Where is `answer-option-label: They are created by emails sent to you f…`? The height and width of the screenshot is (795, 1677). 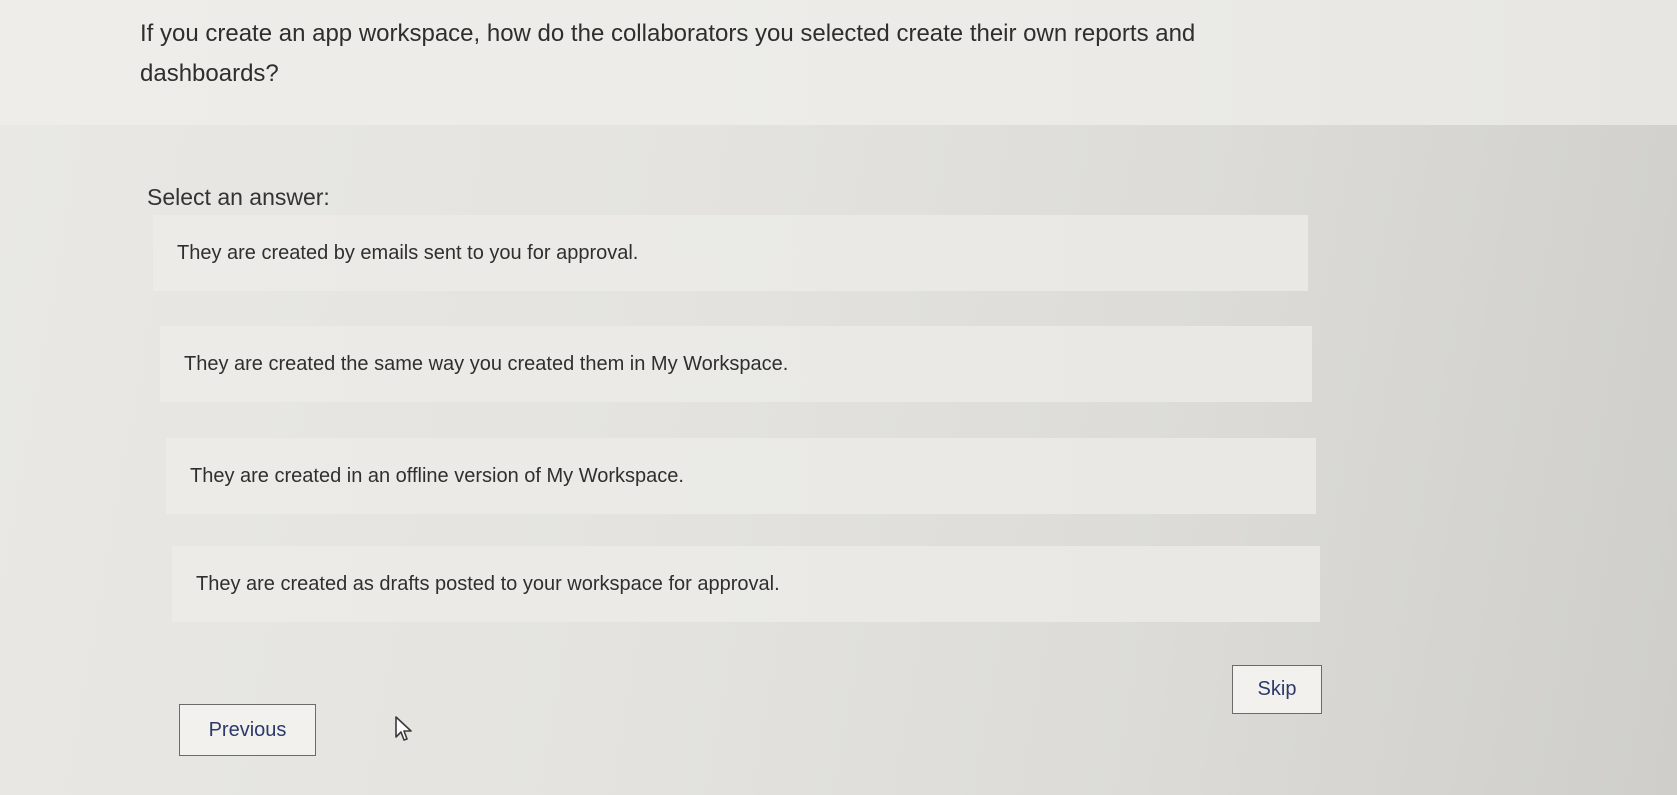 answer-option-label: They are created by emails sent to you f… is located at coordinates (408, 252).